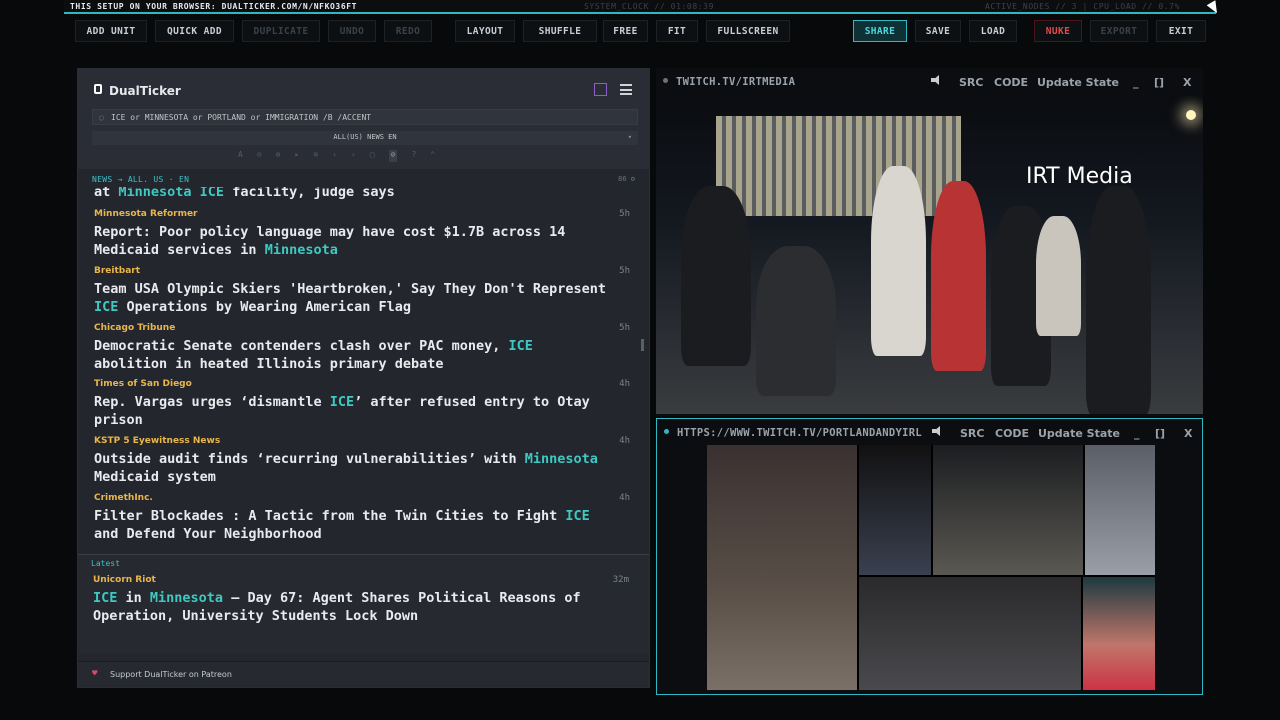 Image resolution: width=1280 pixels, height=720 pixels. What do you see at coordinates (560, 31) in the screenshot?
I see `shuffle-button: SHUFFLE` at bounding box center [560, 31].